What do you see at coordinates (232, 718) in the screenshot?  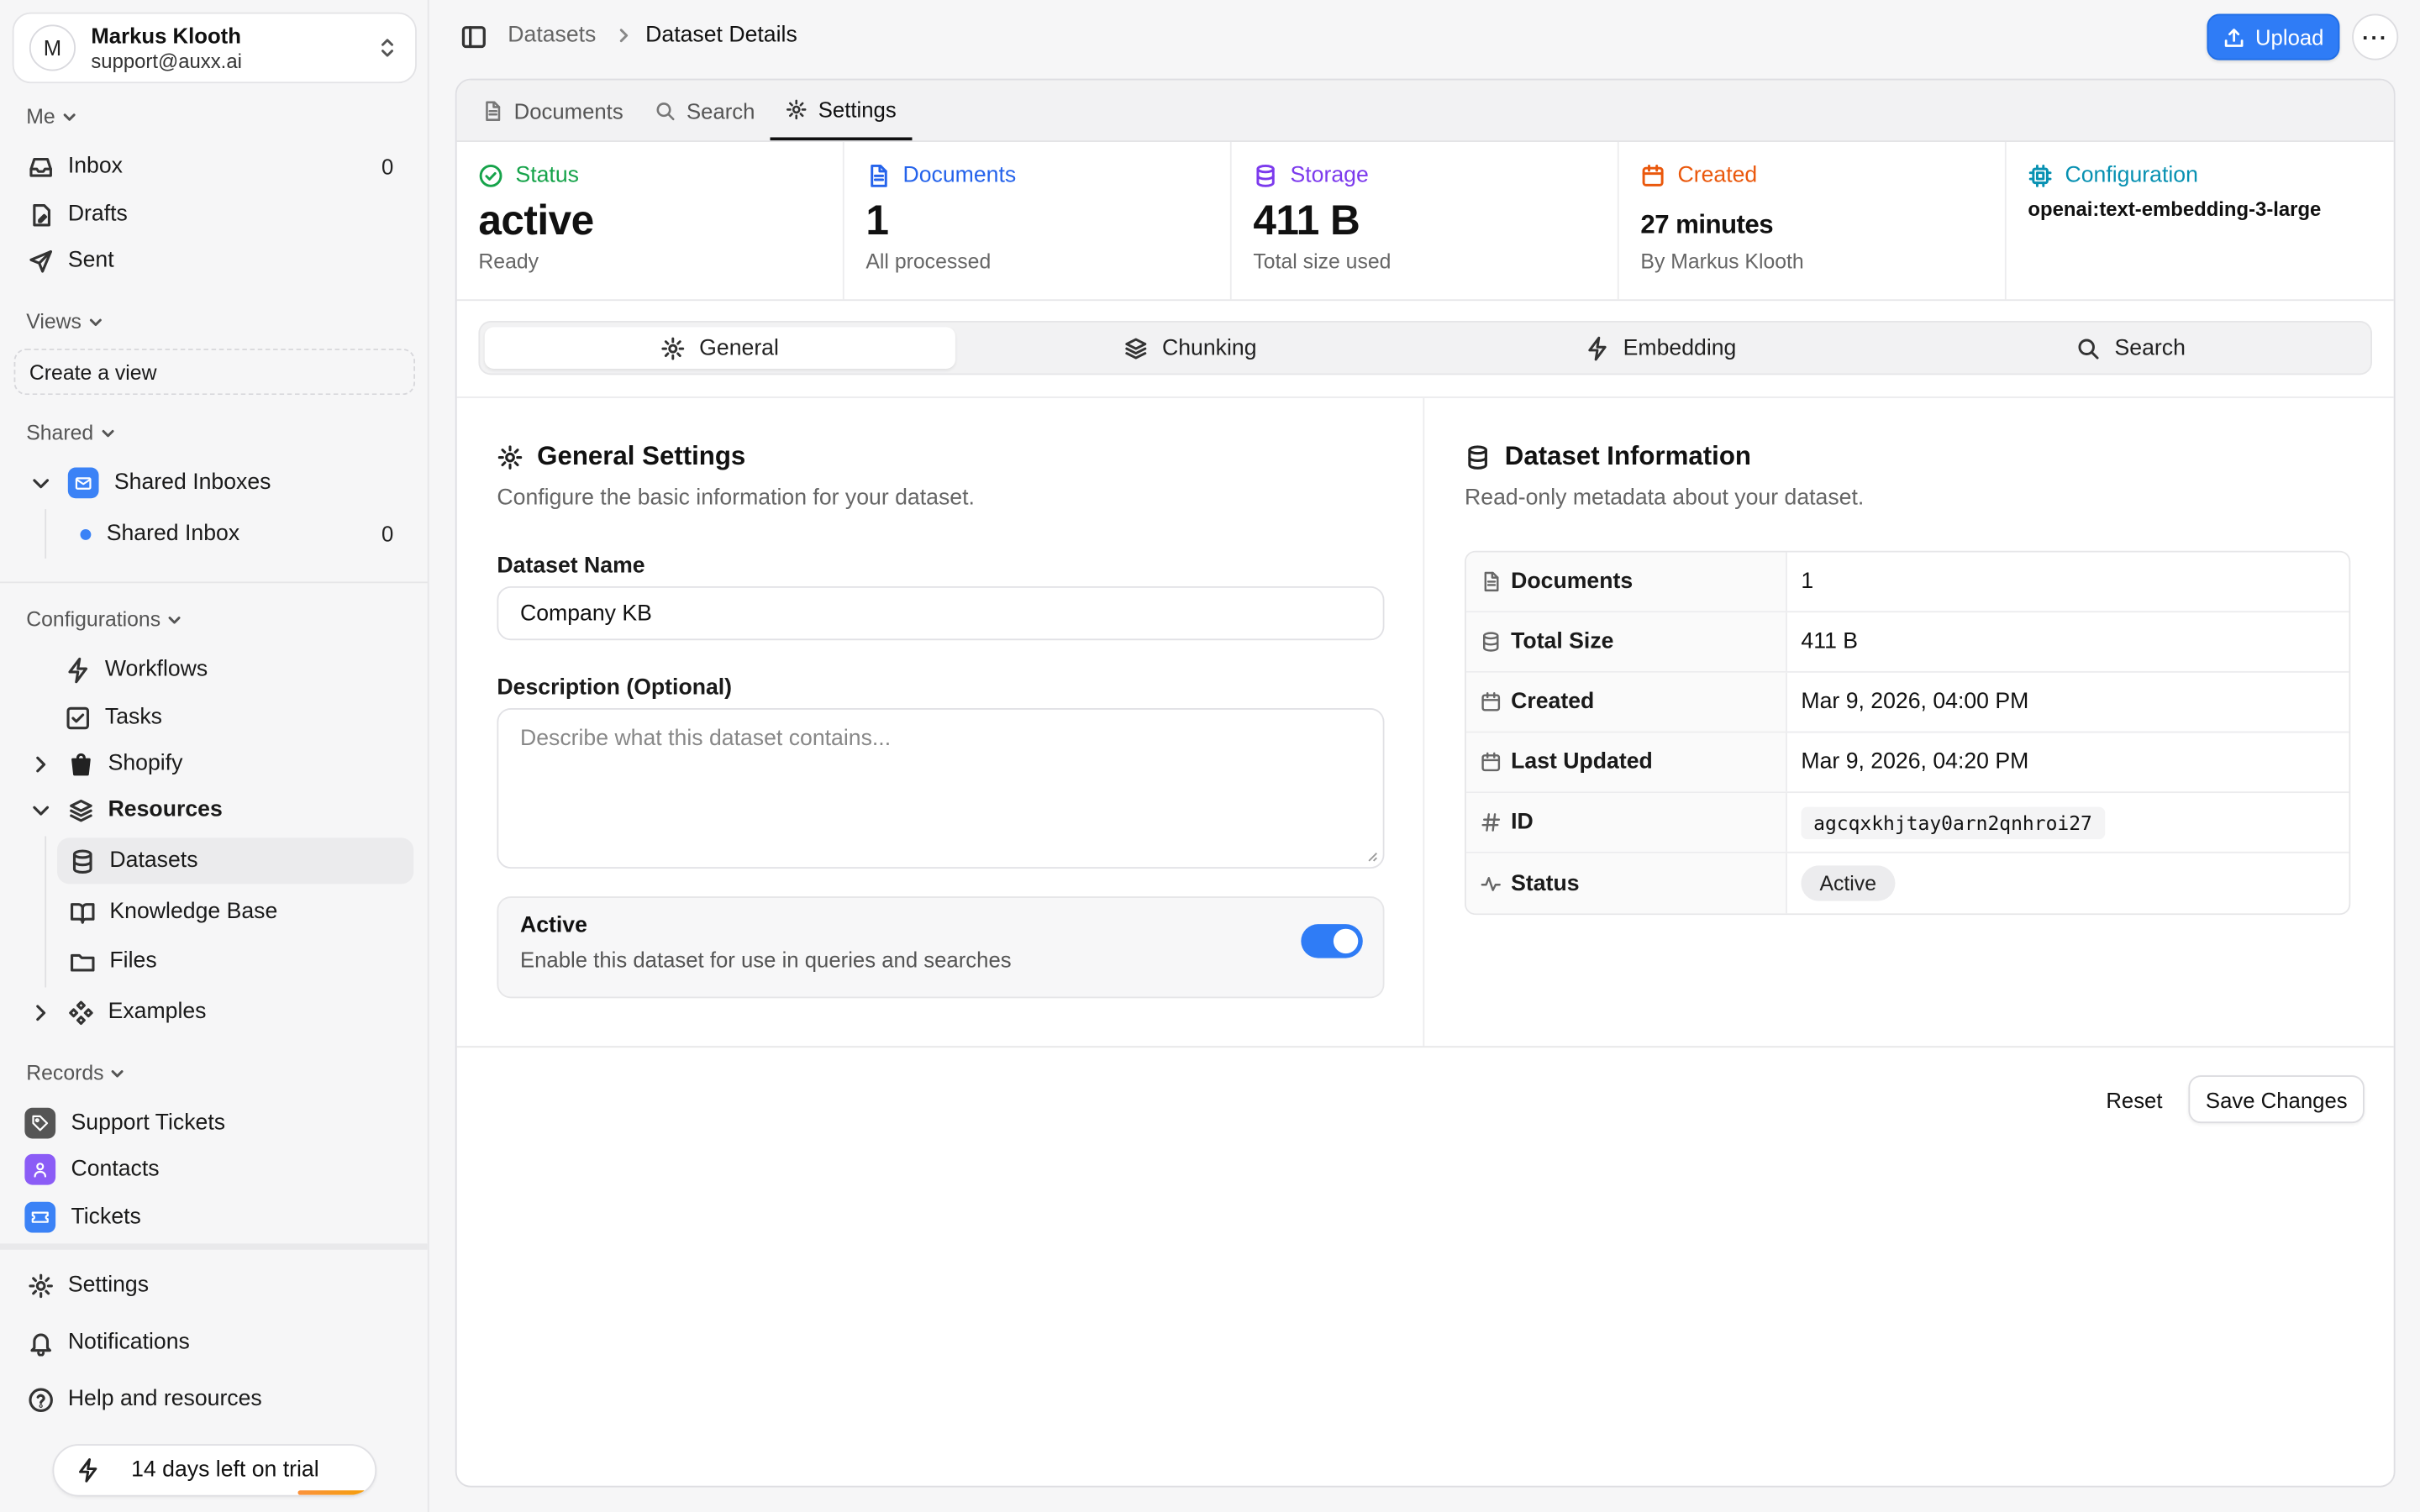 I see `sidebar-item-tasks: Tasks` at bounding box center [232, 718].